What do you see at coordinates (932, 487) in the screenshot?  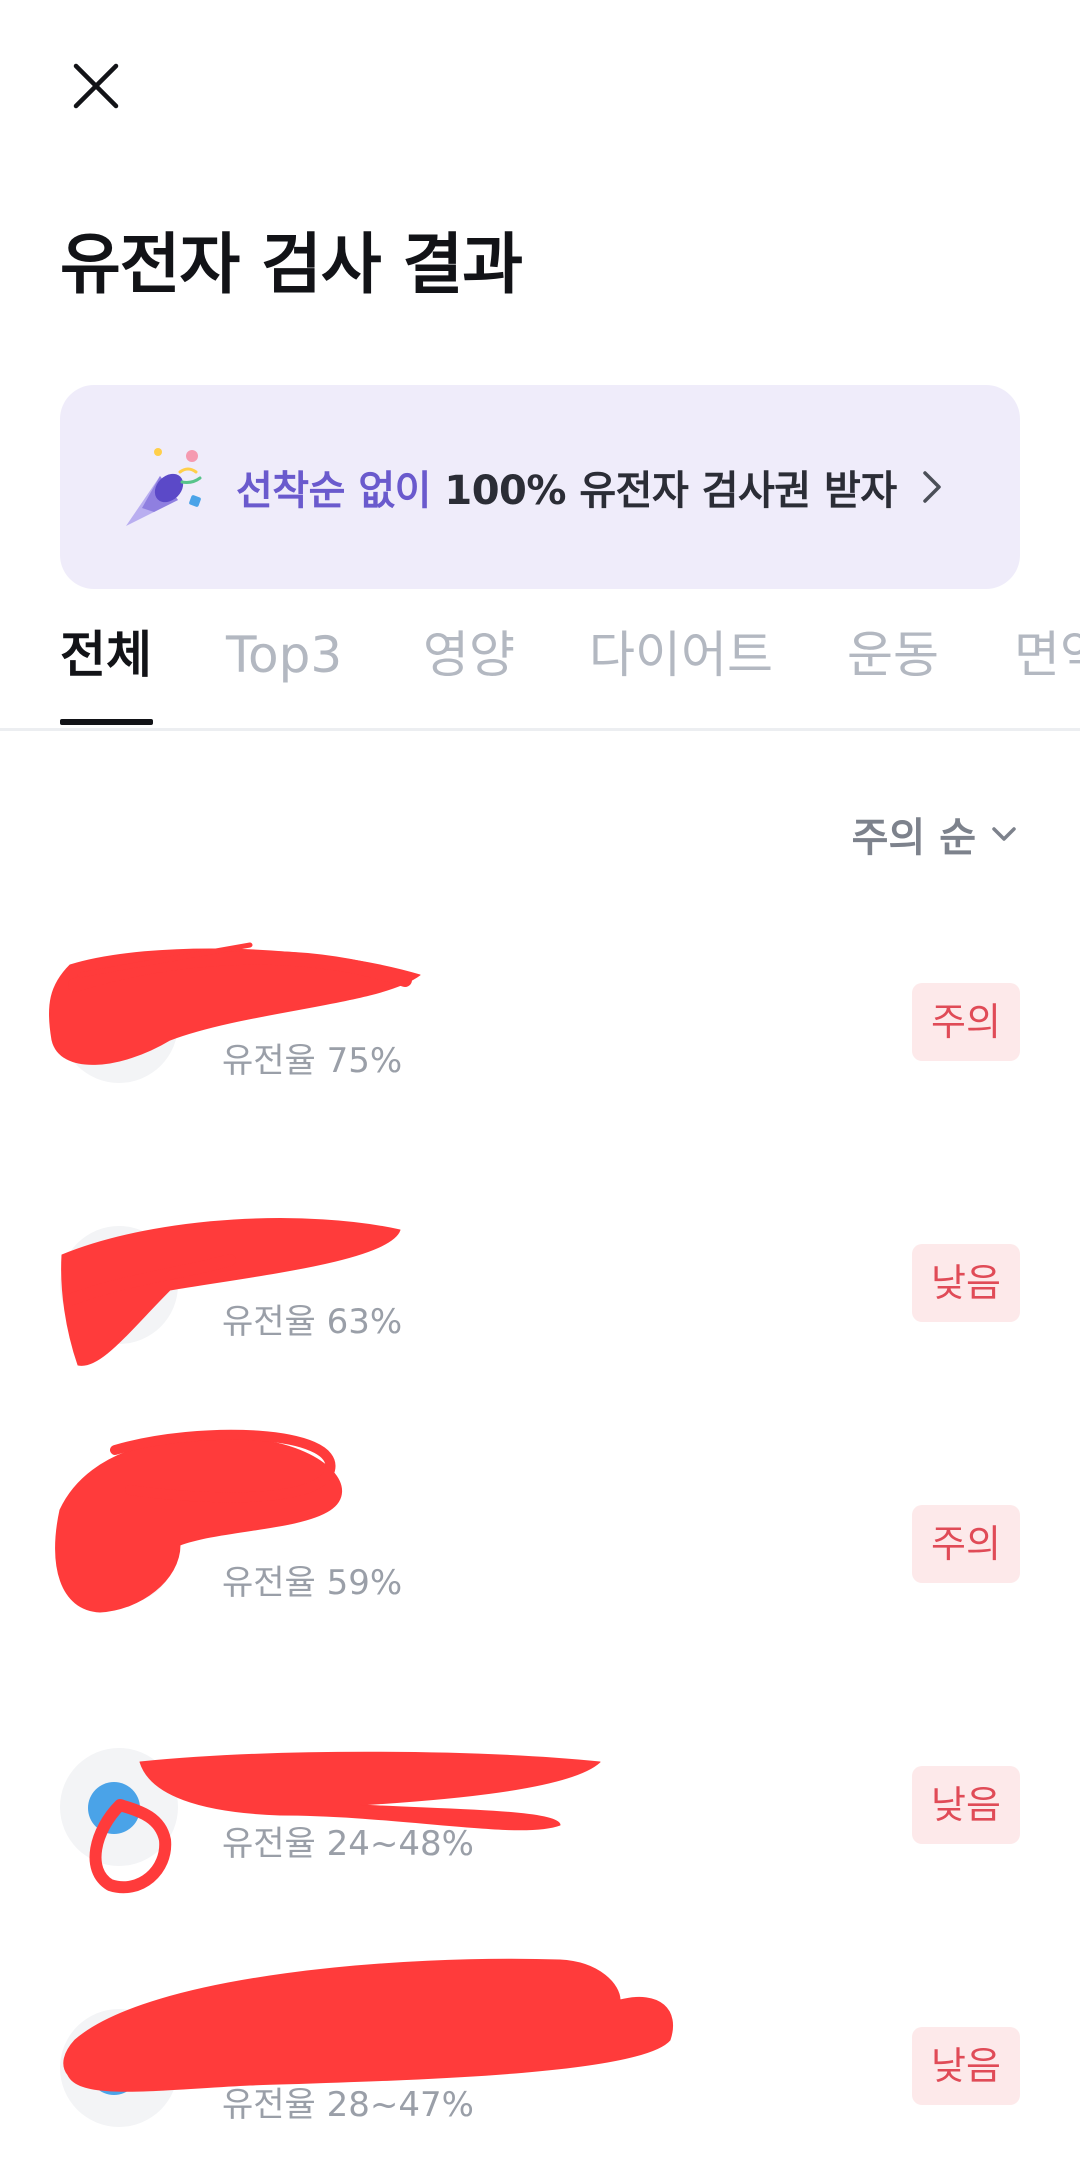 I see `chevron-right-icon` at bounding box center [932, 487].